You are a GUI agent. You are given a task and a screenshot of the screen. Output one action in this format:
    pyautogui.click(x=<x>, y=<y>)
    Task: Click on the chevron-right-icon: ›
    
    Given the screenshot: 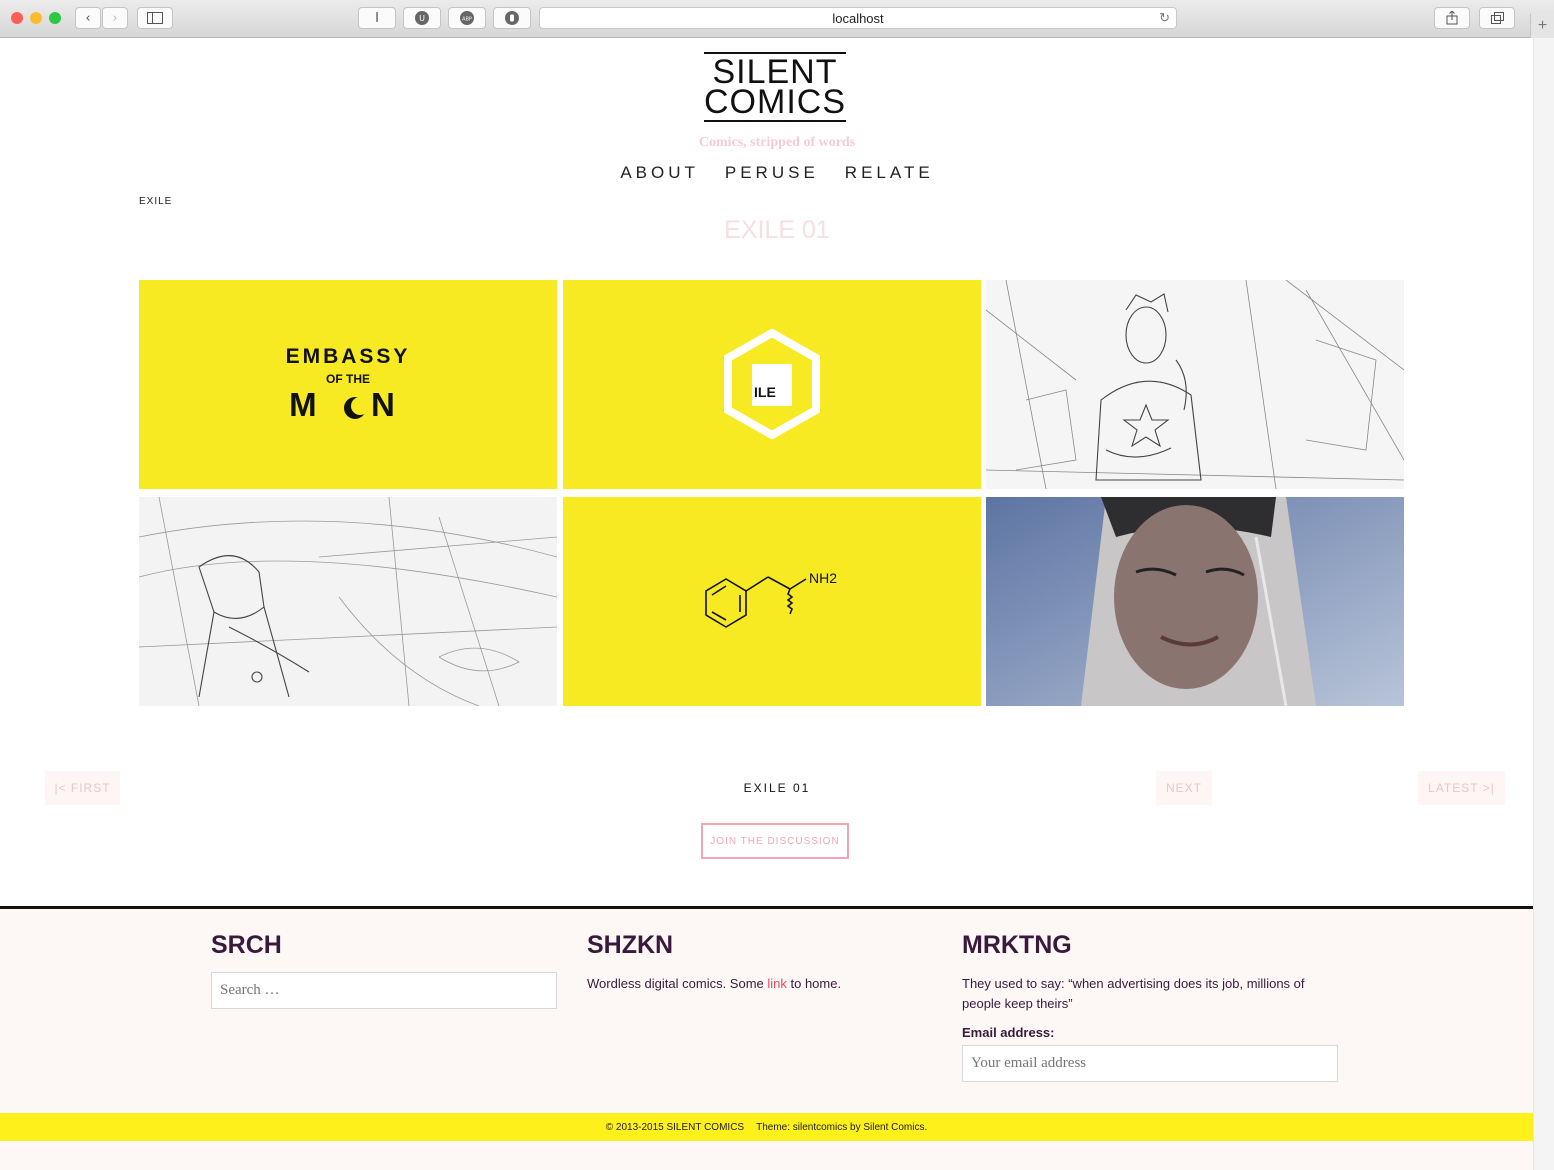 What is the action you would take?
    pyautogui.click(x=115, y=18)
    